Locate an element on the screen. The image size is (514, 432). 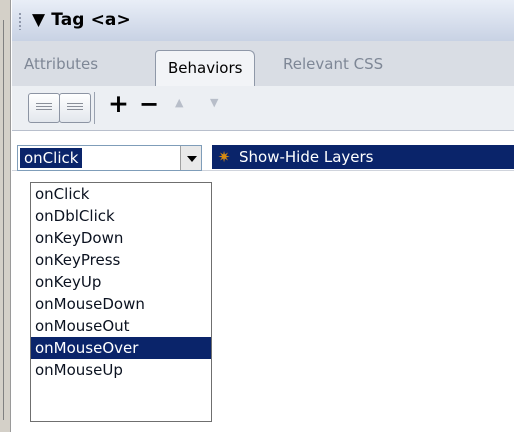
event-option-onmouseout: onMouseOut is located at coordinates (121, 326).